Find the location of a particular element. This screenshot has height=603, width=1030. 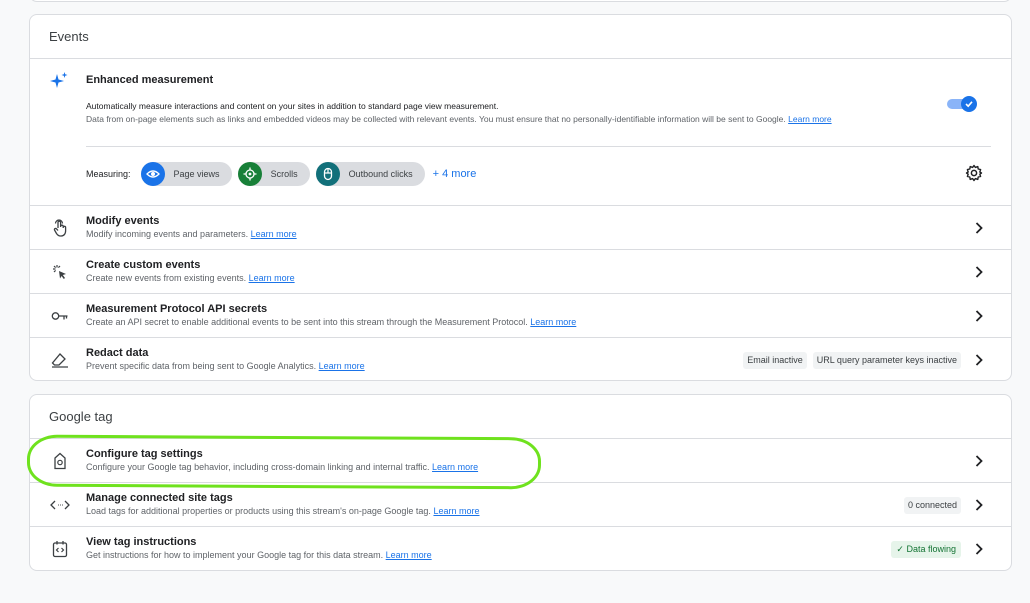

row-title: Modify events is located at coordinates (123, 221).